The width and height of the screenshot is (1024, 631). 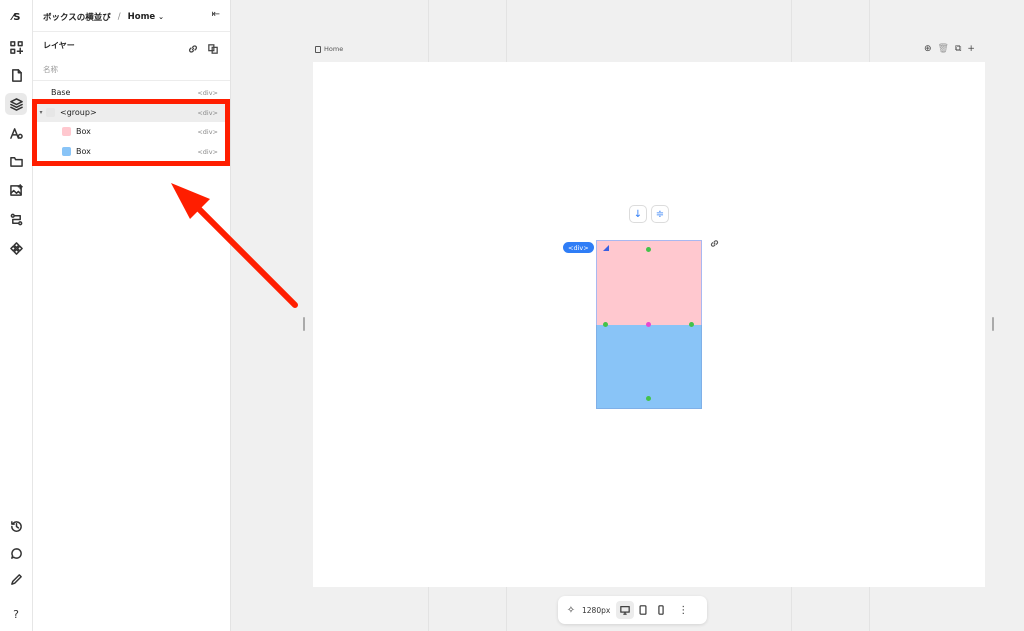 I want to click on frame-tools: ⊕ 🗑 ⧉ +, so click(x=949, y=49).